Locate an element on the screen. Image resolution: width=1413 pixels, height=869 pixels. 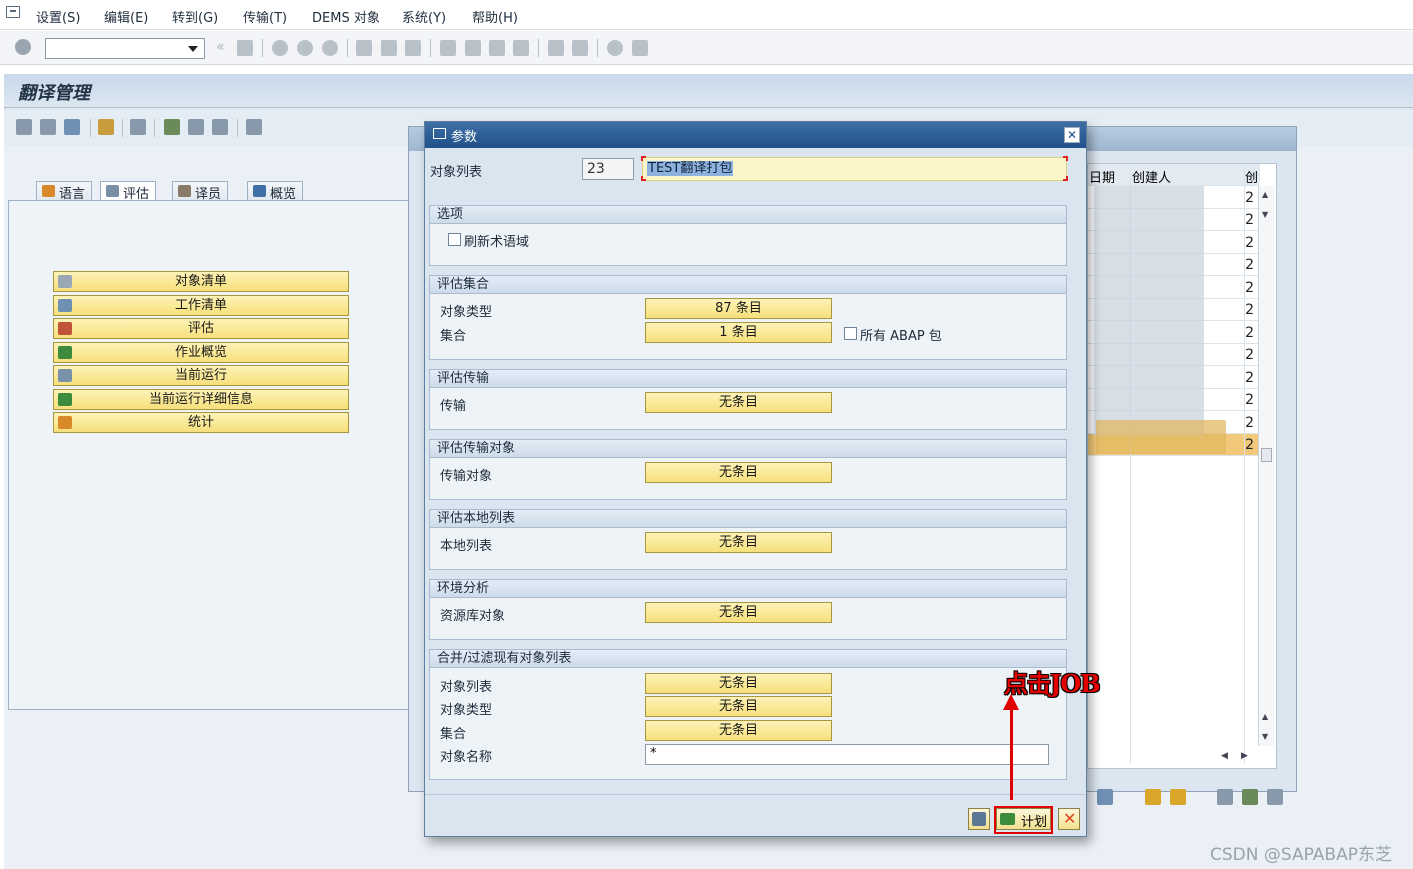
merge-object-list-button: 无条目 is located at coordinates (738, 683).